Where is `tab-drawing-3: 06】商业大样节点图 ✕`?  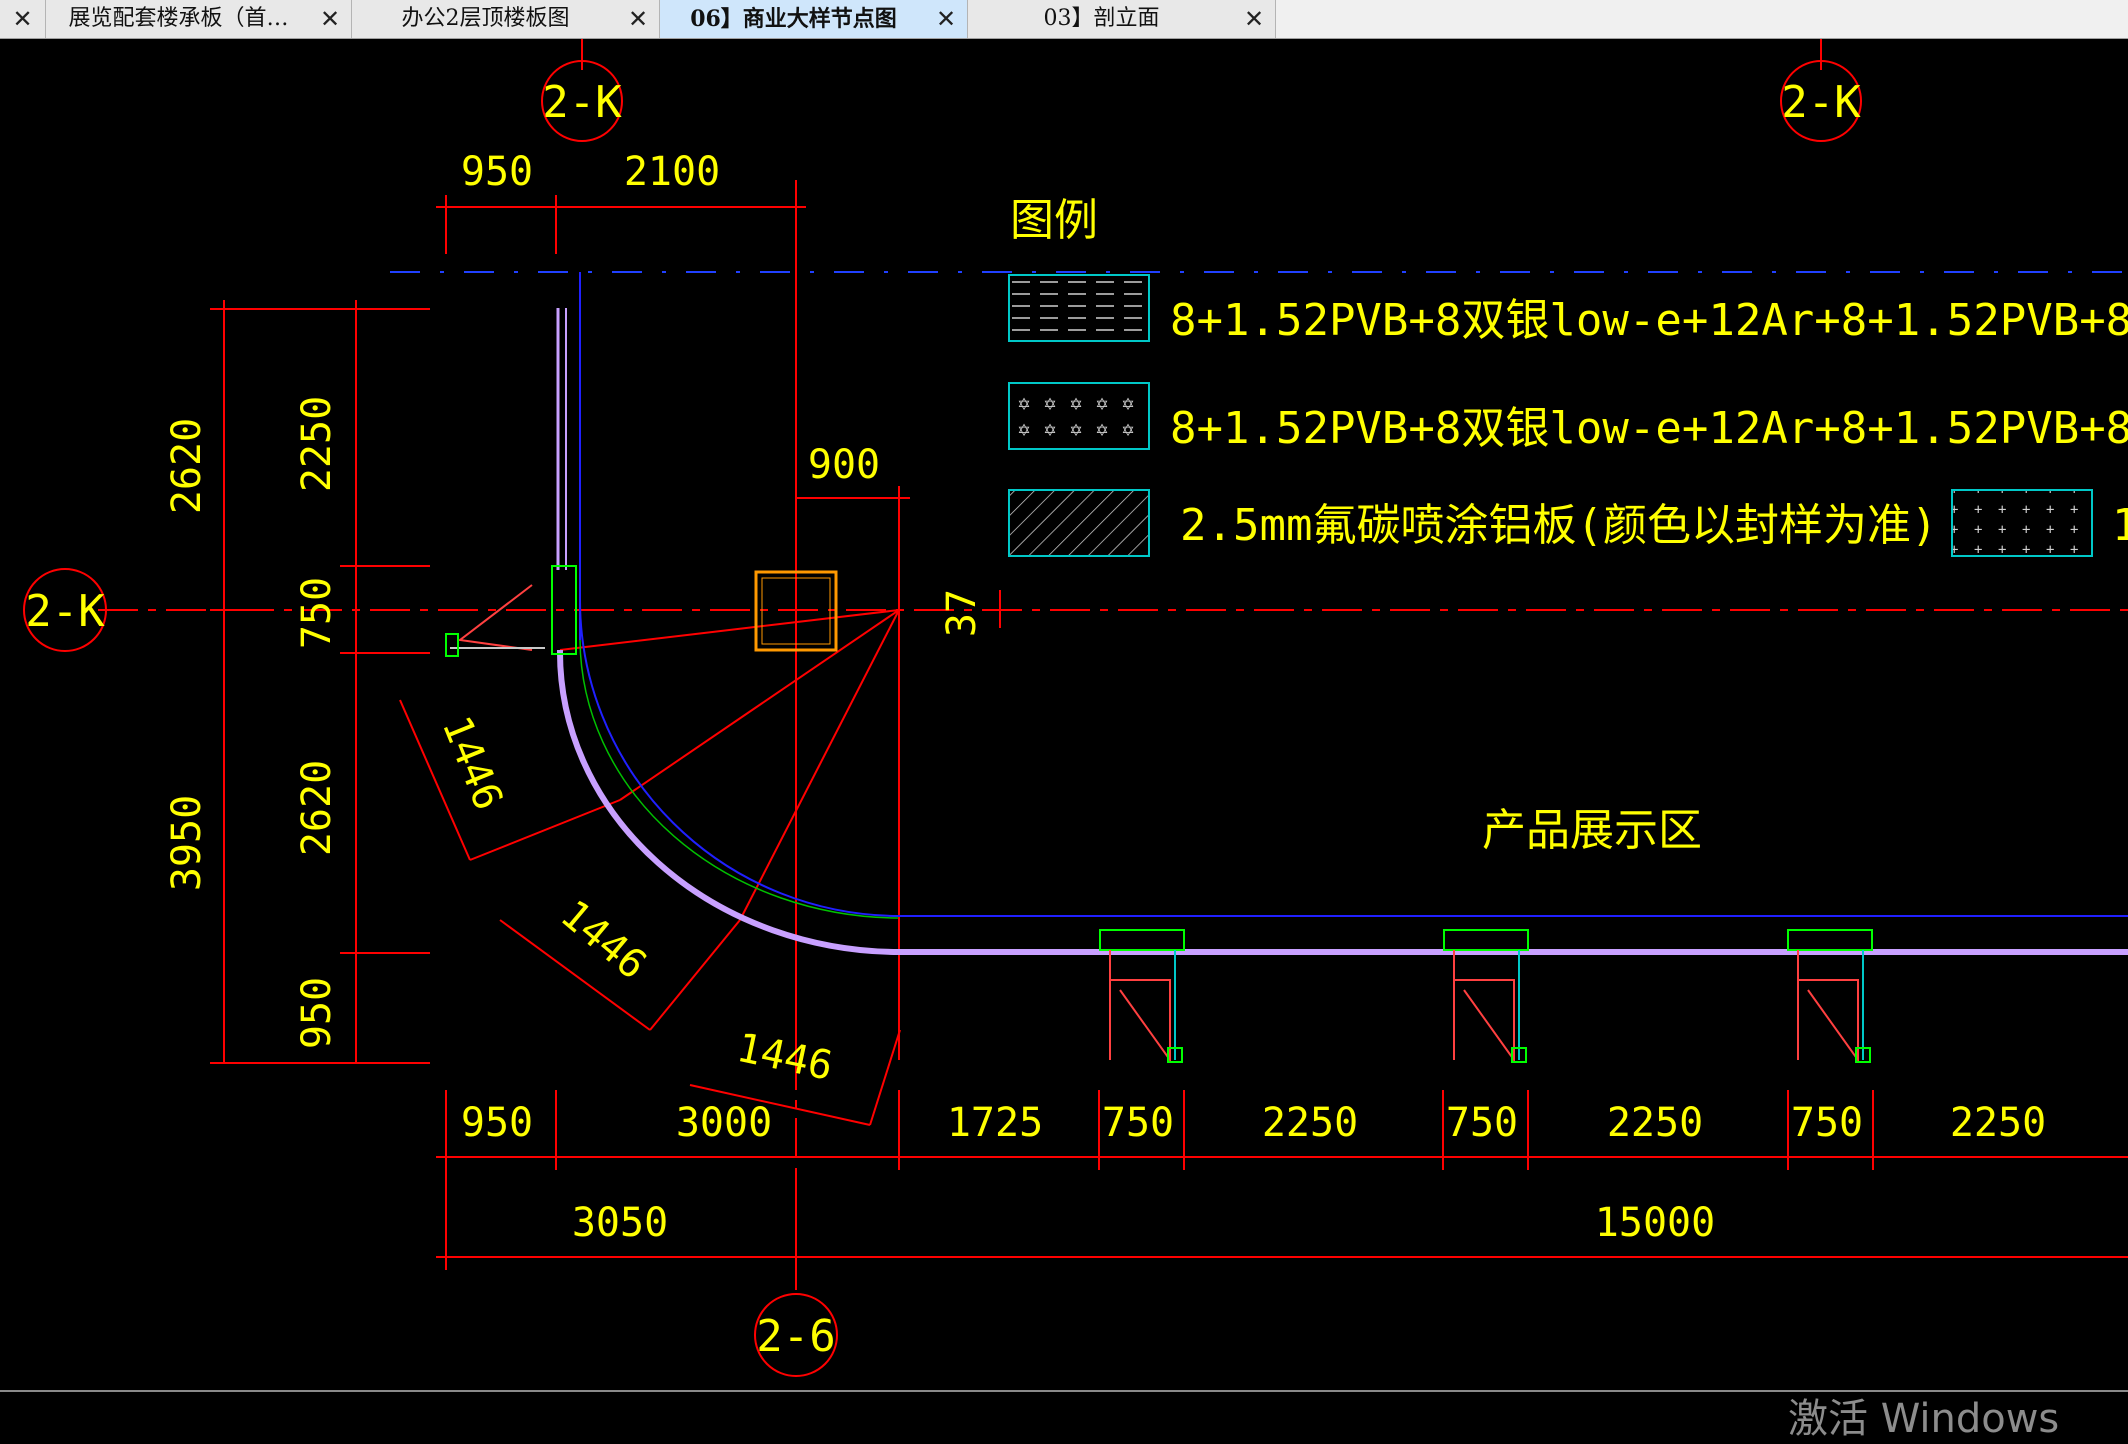 tab-drawing-3: 06】商业大样节点图 ✕ is located at coordinates (814, 19).